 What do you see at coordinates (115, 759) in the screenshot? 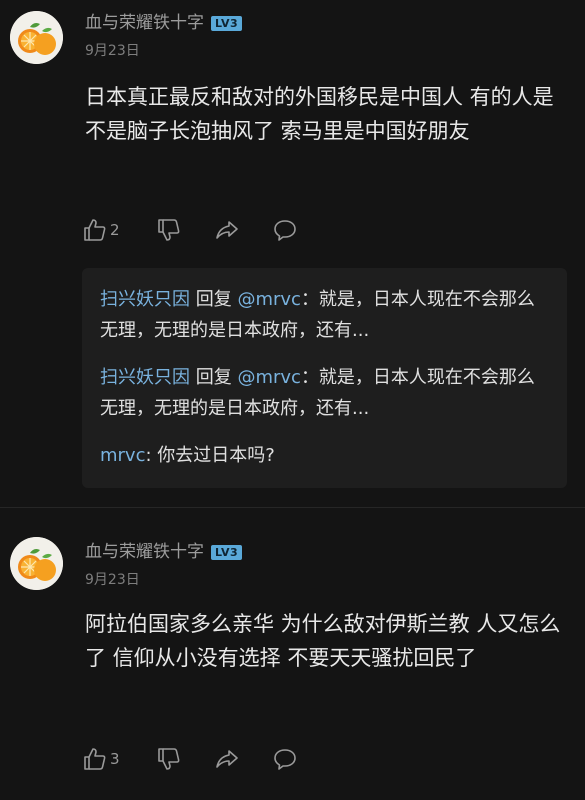
I see `like-count: 3` at bounding box center [115, 759].